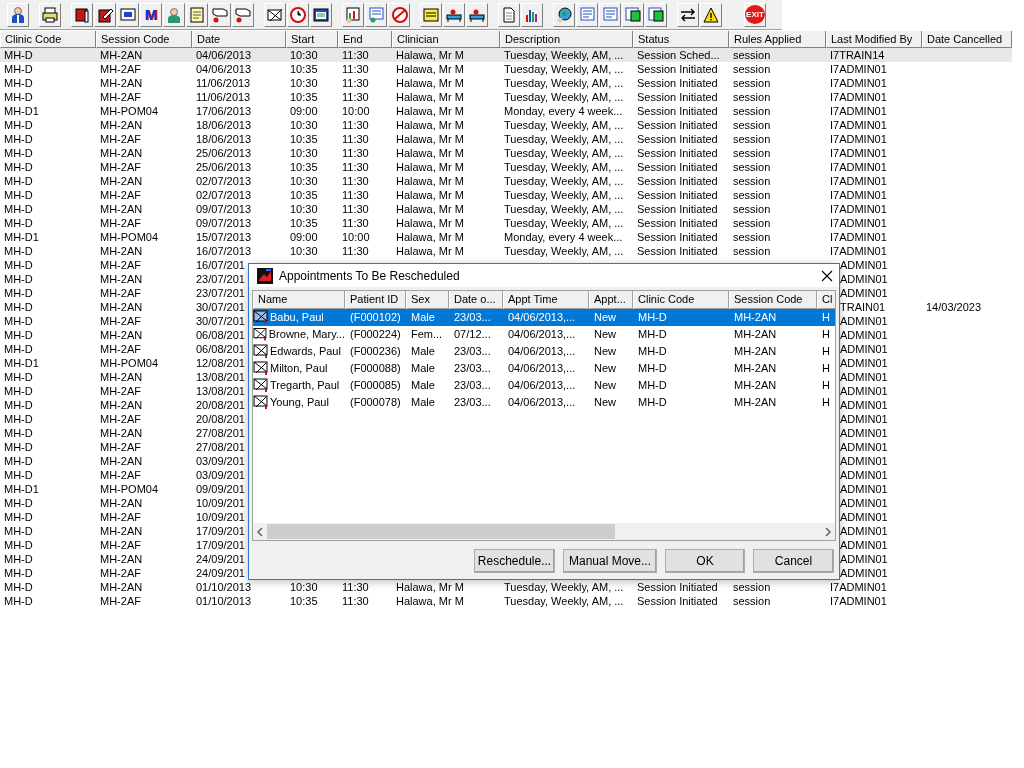 The width and height of the screenshot is (1024, 768). I want to click on letter-label: M, so click(151, 14).